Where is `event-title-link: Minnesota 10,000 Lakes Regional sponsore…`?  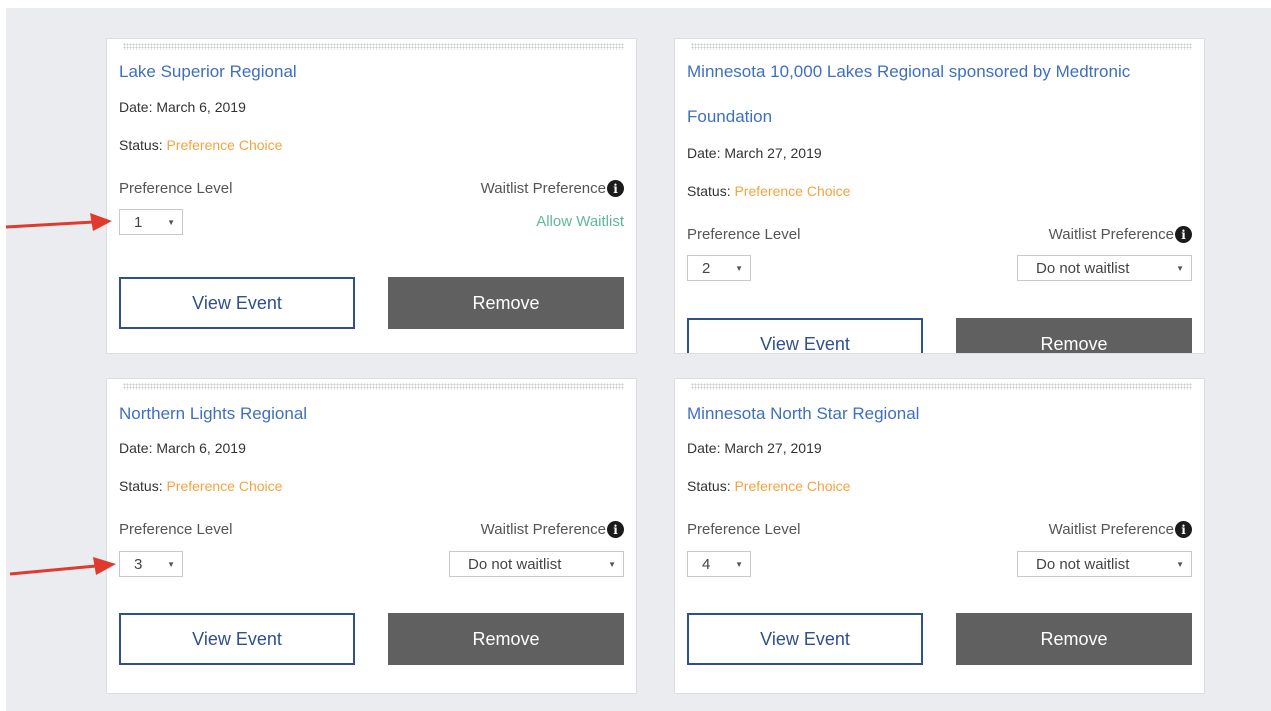
event-title-link: Minnesota 10,000 Lakes Regional sponsore… is located at coordinates (939, 94).